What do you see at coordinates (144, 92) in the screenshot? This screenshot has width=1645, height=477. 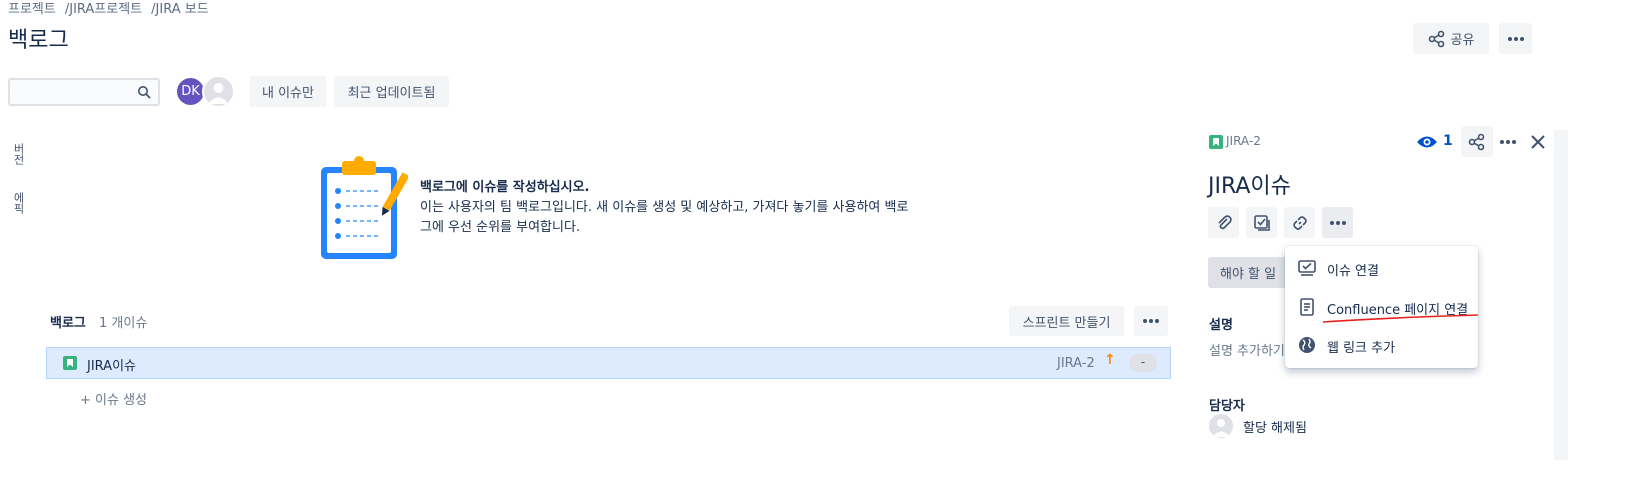 I see `search-icon` at bounding box center [144, 92].